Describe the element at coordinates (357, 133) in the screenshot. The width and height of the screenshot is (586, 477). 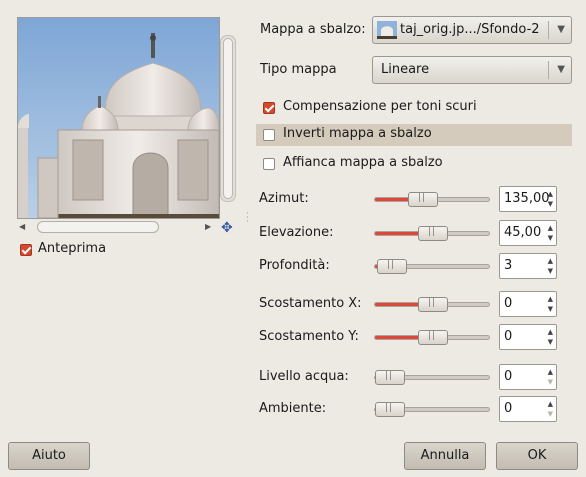
I see `invert-label: Inverti mappa a sbalzo` at that location.